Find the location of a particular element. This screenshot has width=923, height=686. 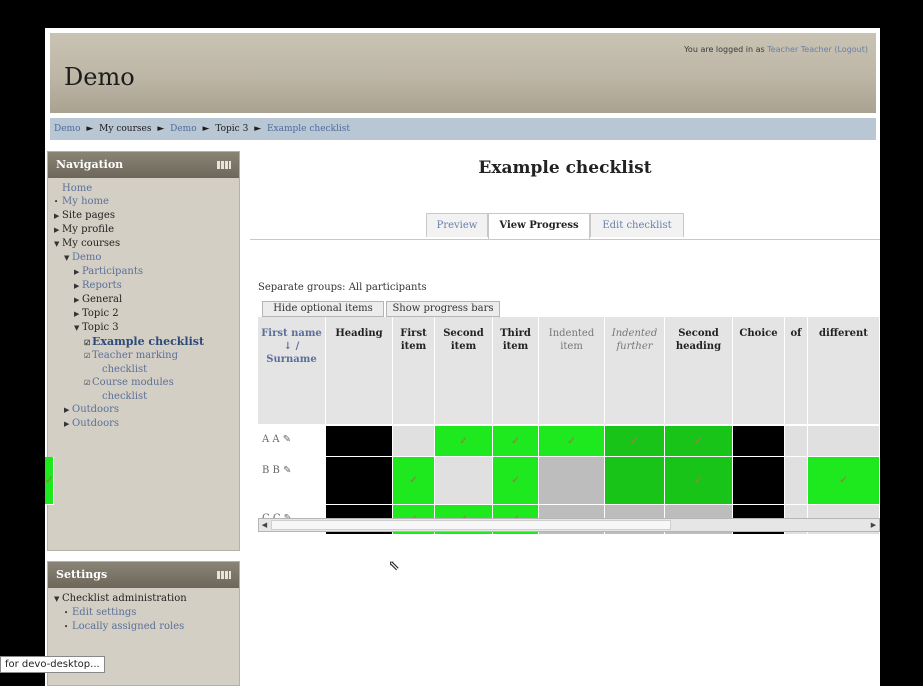

tree-marker-icon: ▼ is located at coordinates (57, 599).